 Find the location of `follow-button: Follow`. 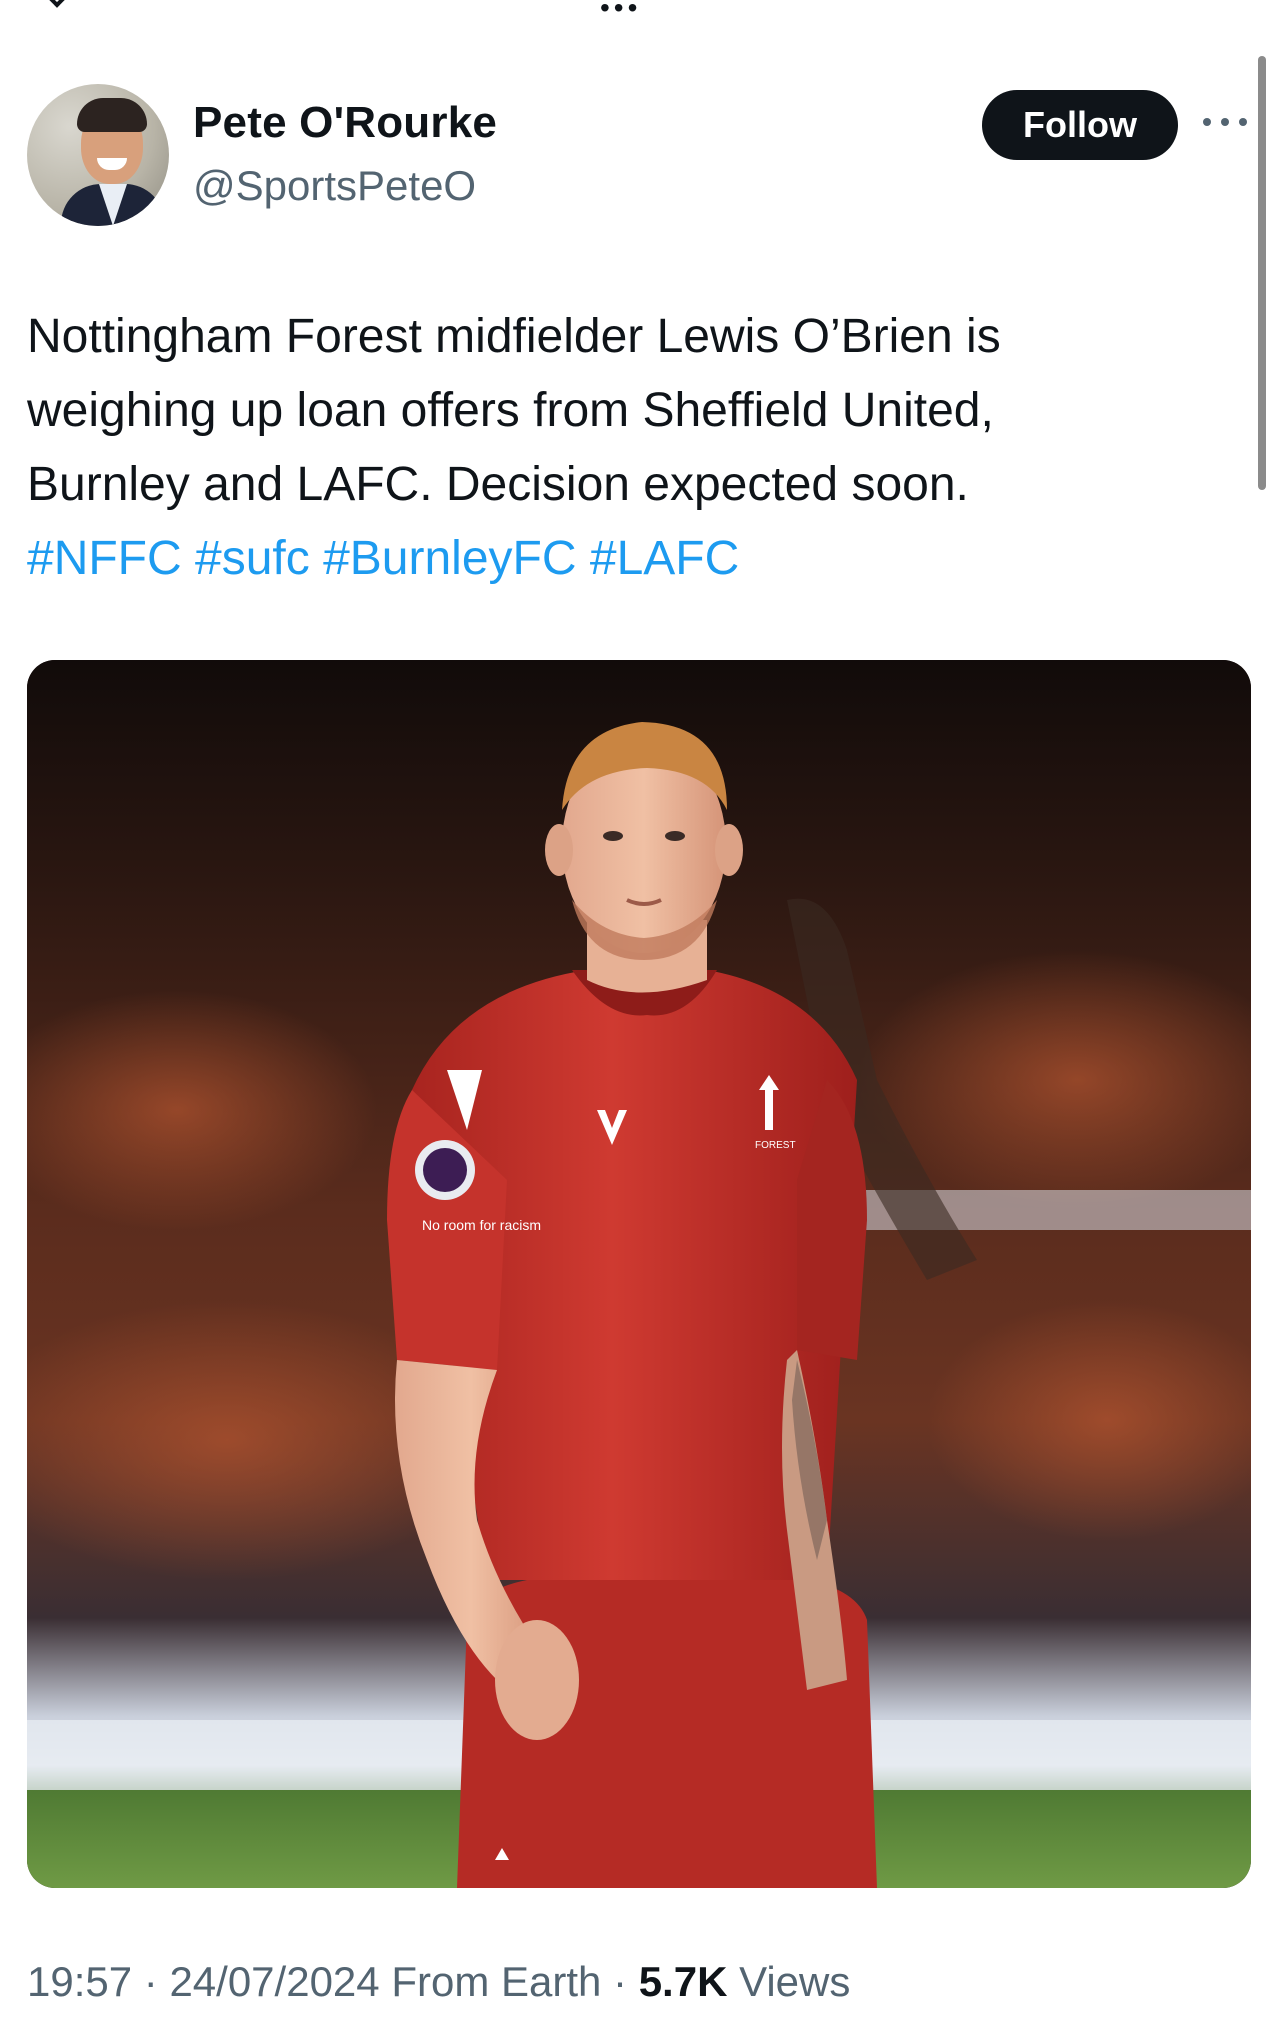

follow-button: Follow is located at coordinates (1080, 125).